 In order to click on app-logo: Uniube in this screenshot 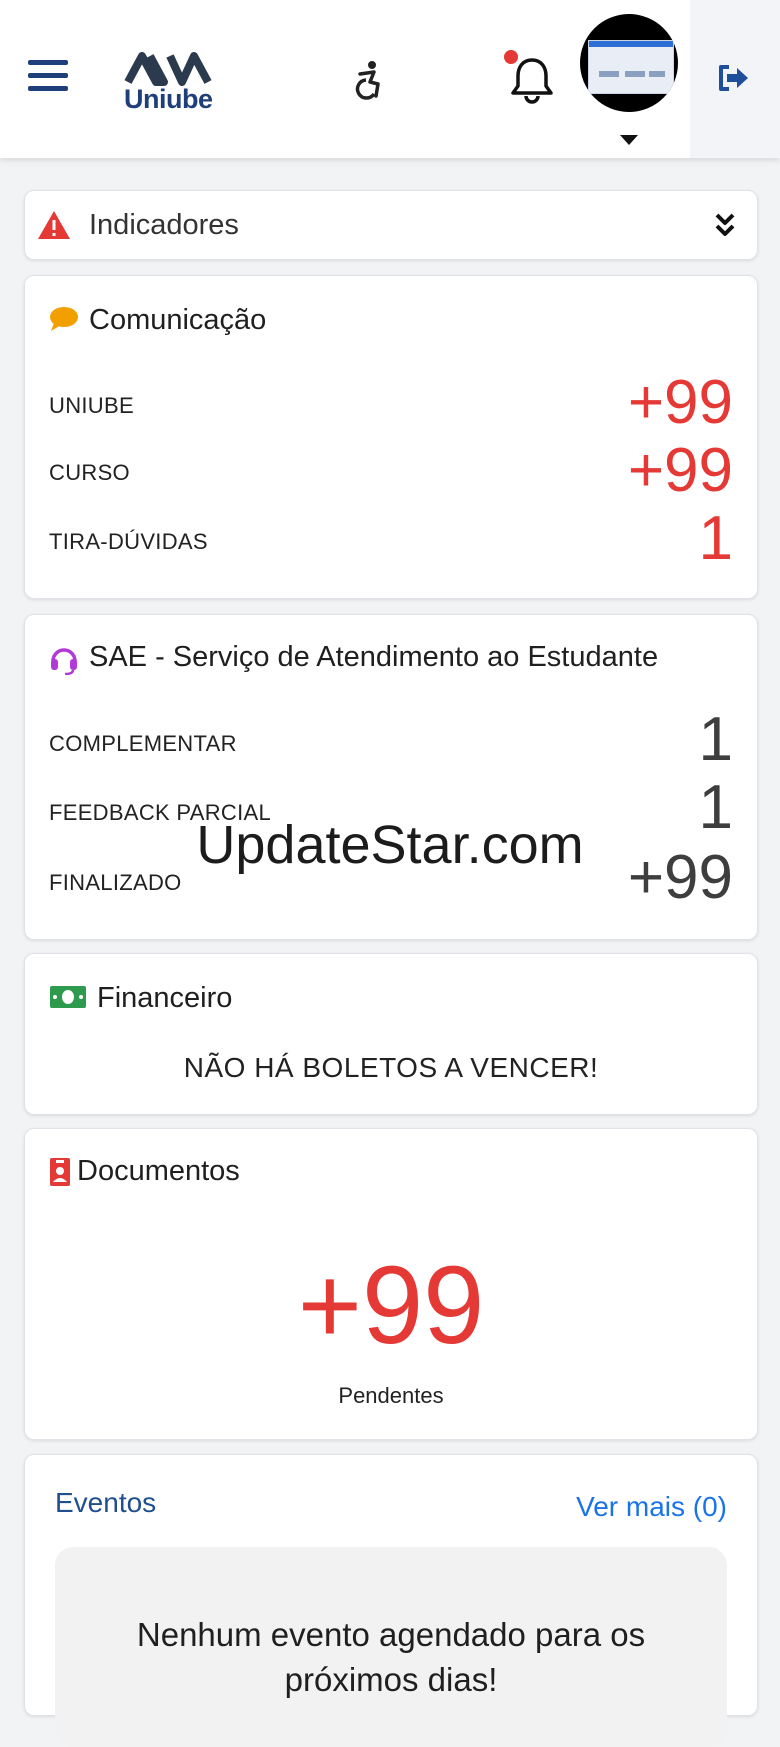, I will do `click(172, 81)`.